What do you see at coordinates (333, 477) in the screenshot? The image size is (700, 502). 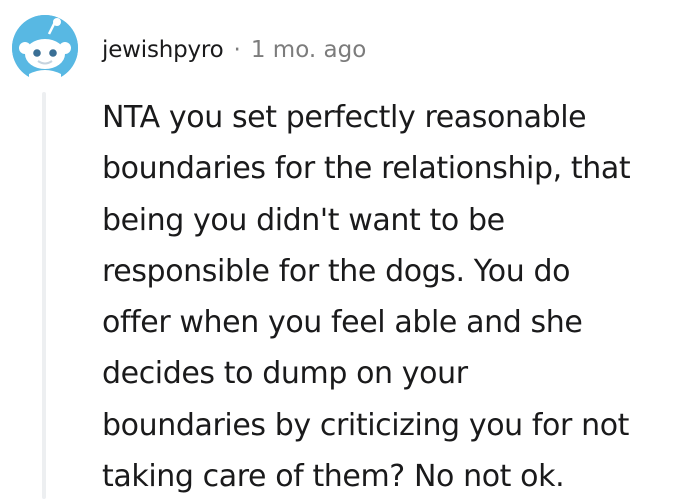 I see `comment-body-line: taking care of them? No not ok.` at bounding box center [333, 477].